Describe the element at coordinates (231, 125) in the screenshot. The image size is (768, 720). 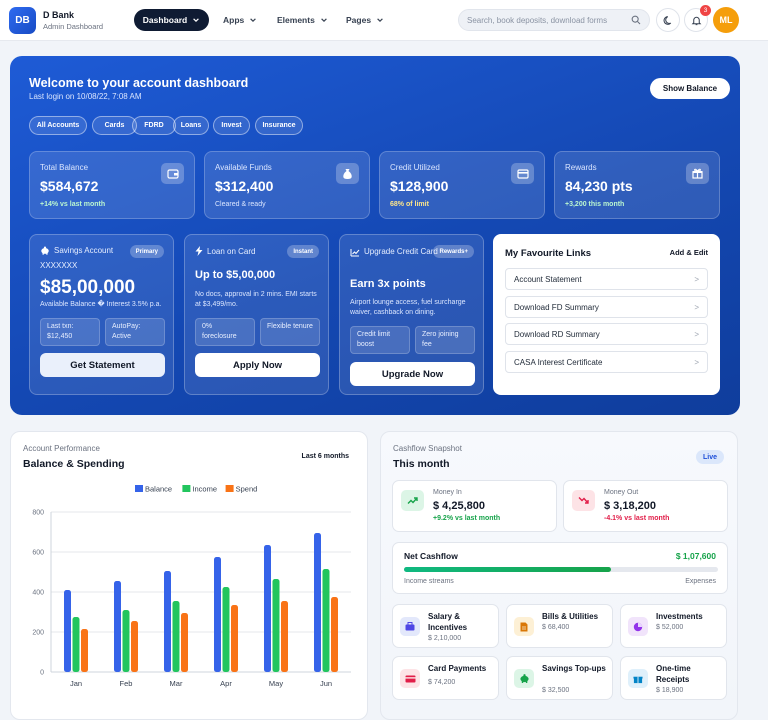
I see `chip-invest: Invest` at that location.